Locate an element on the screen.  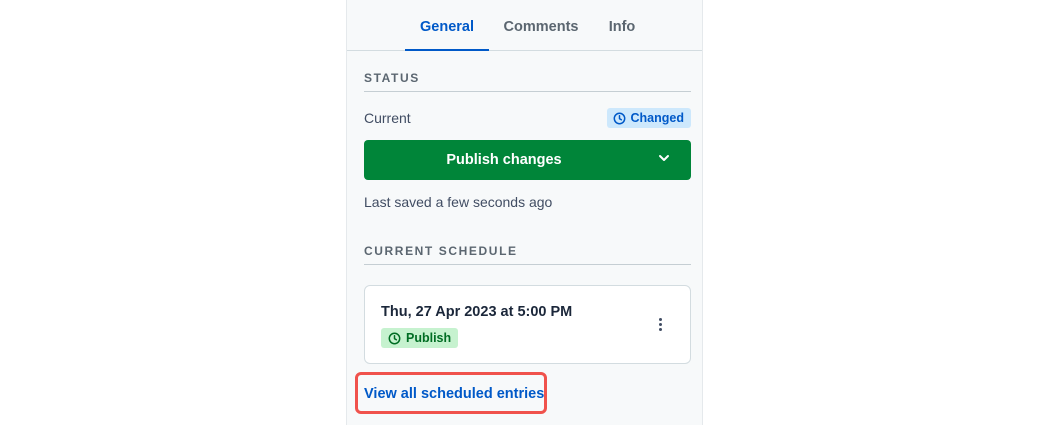
tab-info-label: Info is located at coordinates (622, 27).